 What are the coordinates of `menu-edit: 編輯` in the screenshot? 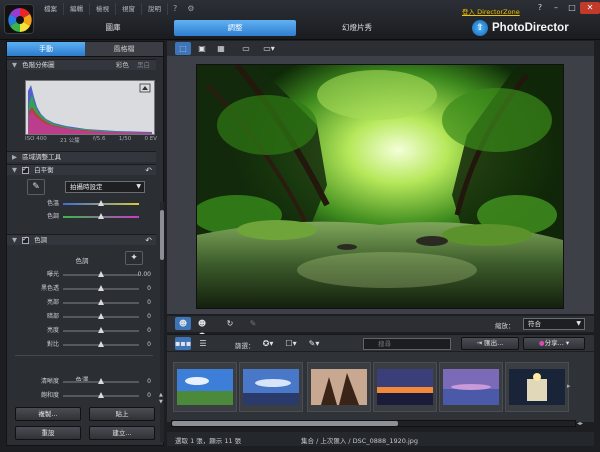 It's located at (77, 9).